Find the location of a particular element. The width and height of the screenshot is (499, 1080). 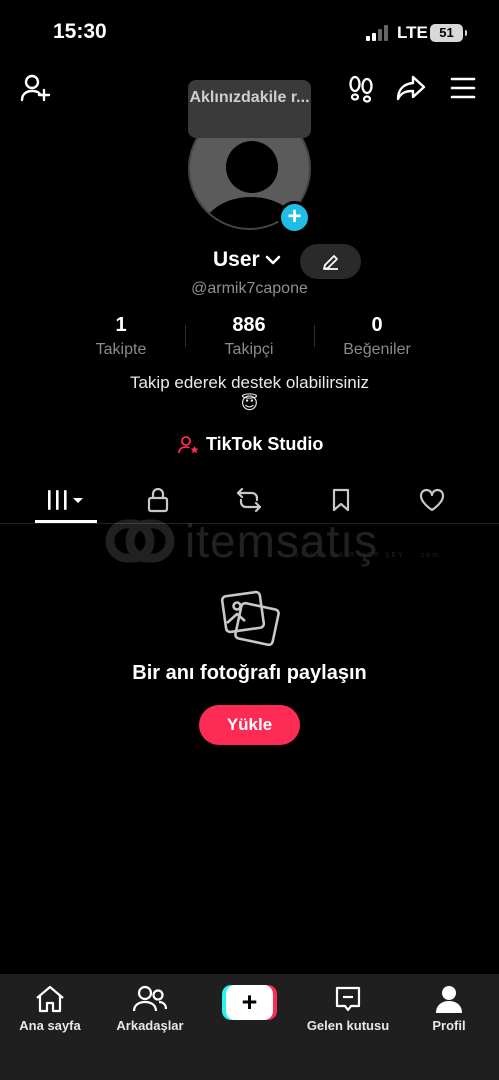

bio: Takip ederek destek olabilirsiniz 😇 is located at coordinates (249, 393).